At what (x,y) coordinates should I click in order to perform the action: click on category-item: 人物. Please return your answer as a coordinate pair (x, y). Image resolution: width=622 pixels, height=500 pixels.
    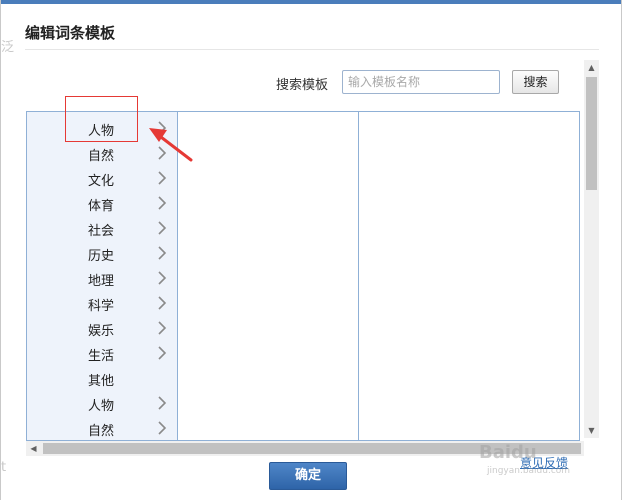
    Looking at the image, I should click on (102, 403).